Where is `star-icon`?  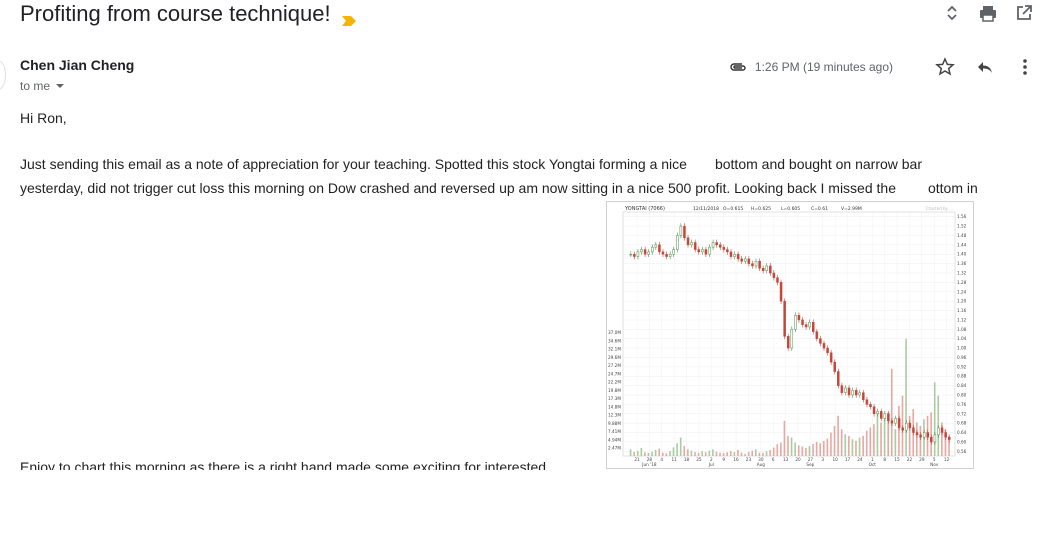 star-icon is located at coordinates (945, 67).